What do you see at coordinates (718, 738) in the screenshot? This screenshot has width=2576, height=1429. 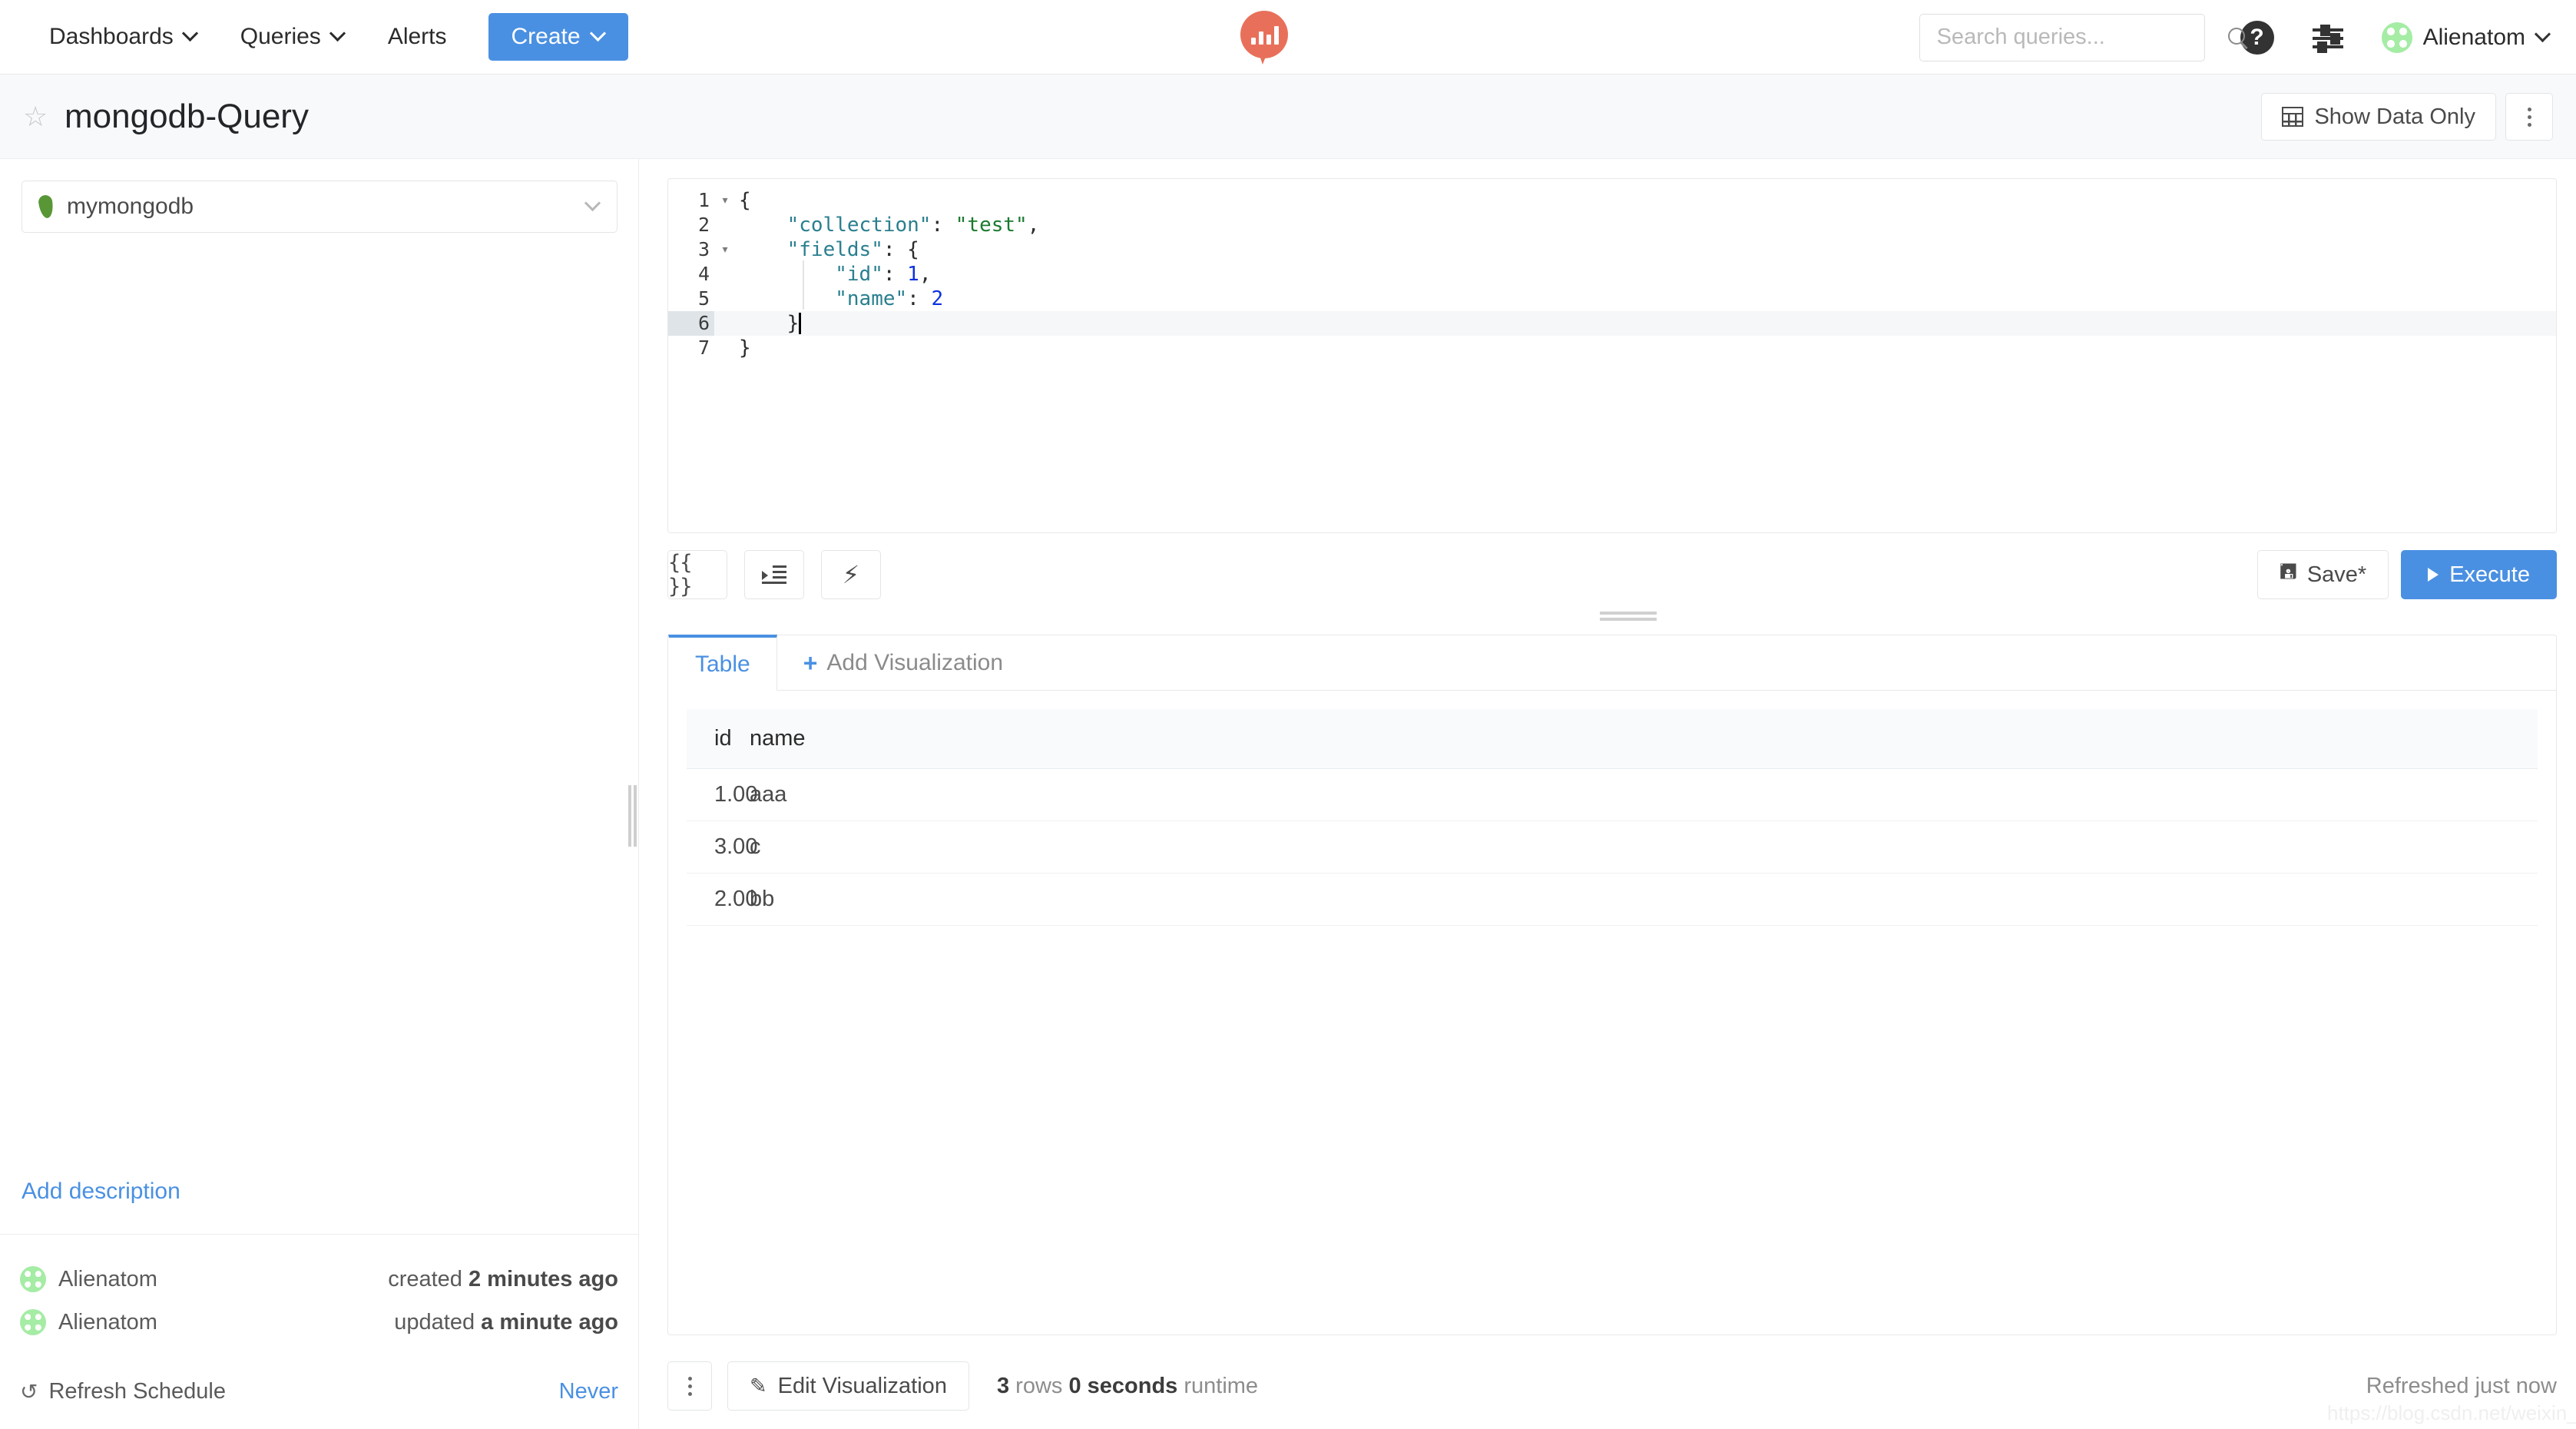 I see `column-header-id: id` at bounding box center [718, 738].